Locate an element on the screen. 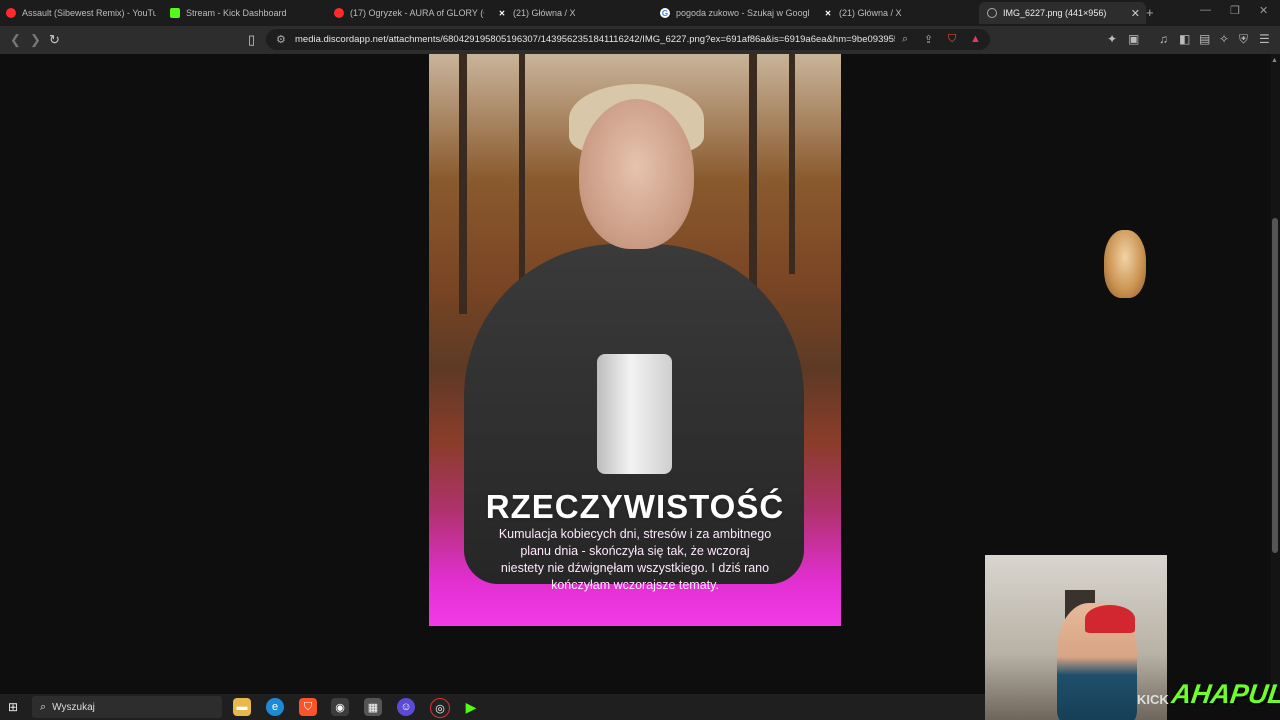 Image resolution: width=1280 pixels, height=720 pixels. streamer-cap is located at coordinates (1110, 619).